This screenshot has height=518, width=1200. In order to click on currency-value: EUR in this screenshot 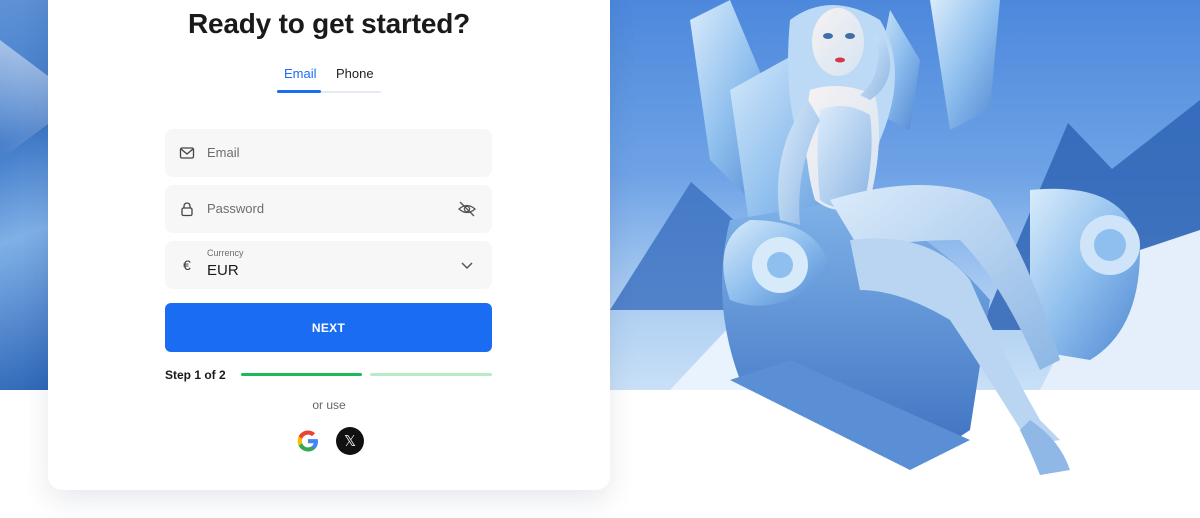, I will do `click(223, 270)`.